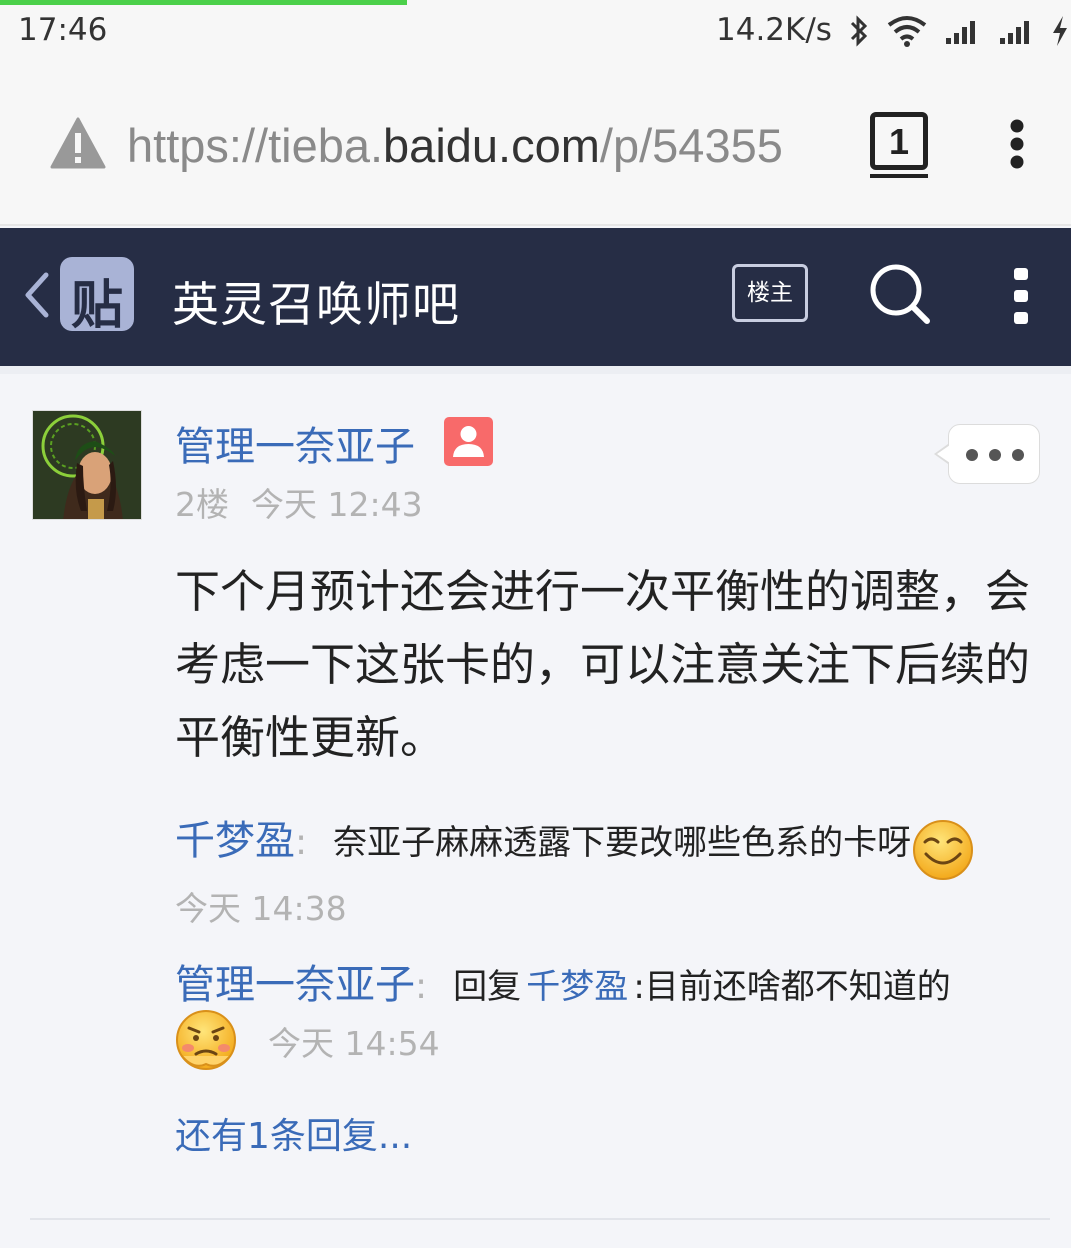 The width and height of the screenshot is (1071, 1248). What do you see at coordinates (535, 297) in the screenshot?
I see `forum-header: 贴 英灵召唤师吧 楼主` at bounding box center [535, 297].